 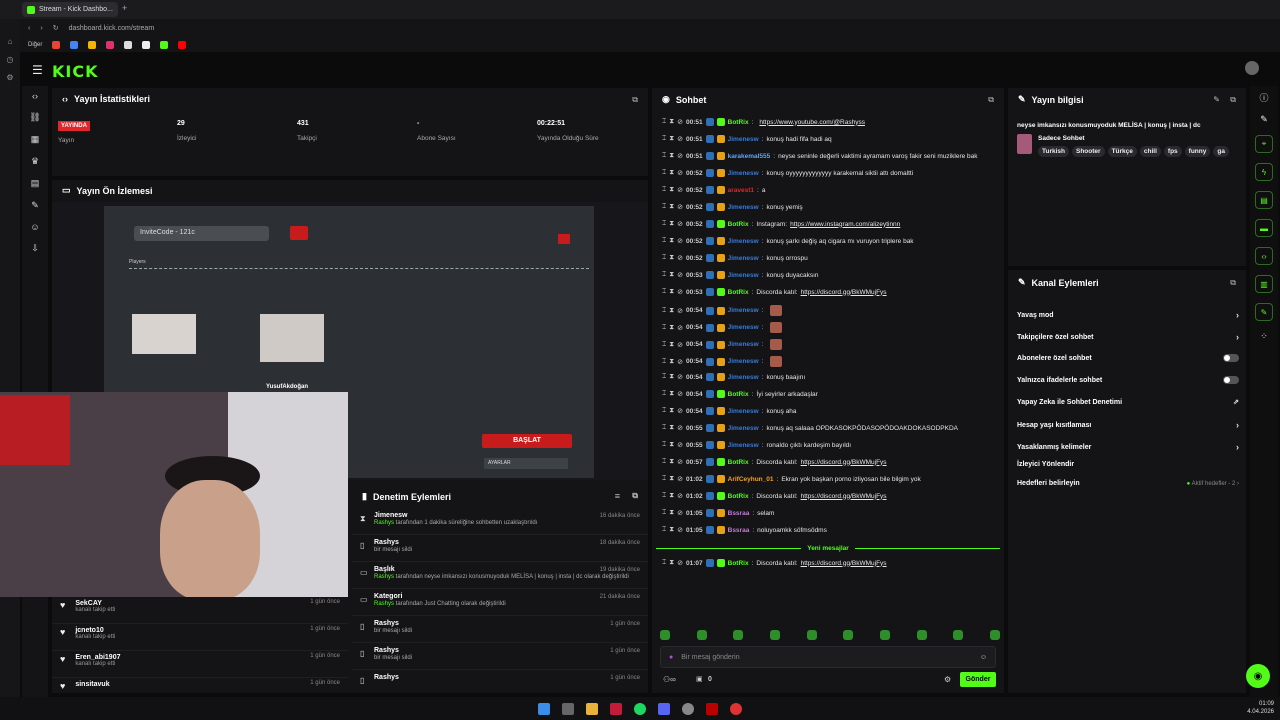 I want to click on chat-message: ⌶ ⧗ ⊘ 00:54 Jimenesw: konuş baajını, so click(x=733, y=377).